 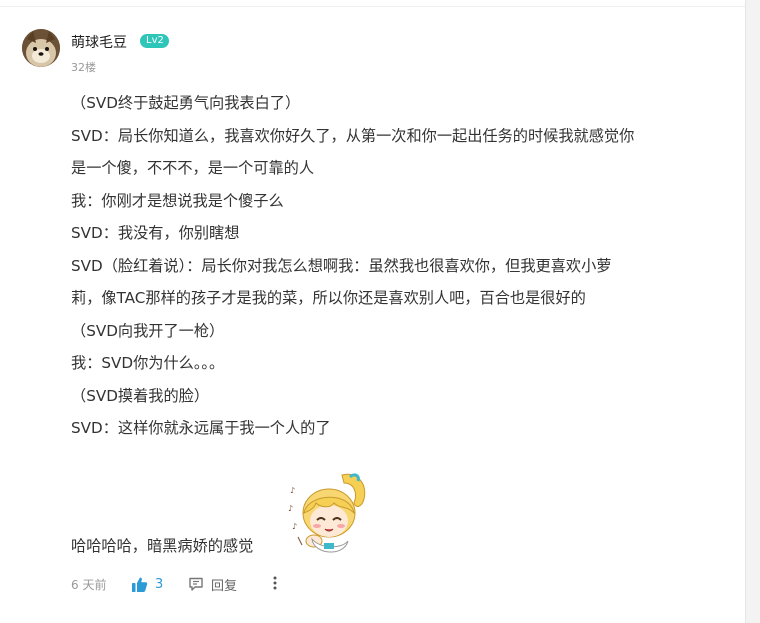 I want to click on scrollbar-track, so click(x=752, y=311).